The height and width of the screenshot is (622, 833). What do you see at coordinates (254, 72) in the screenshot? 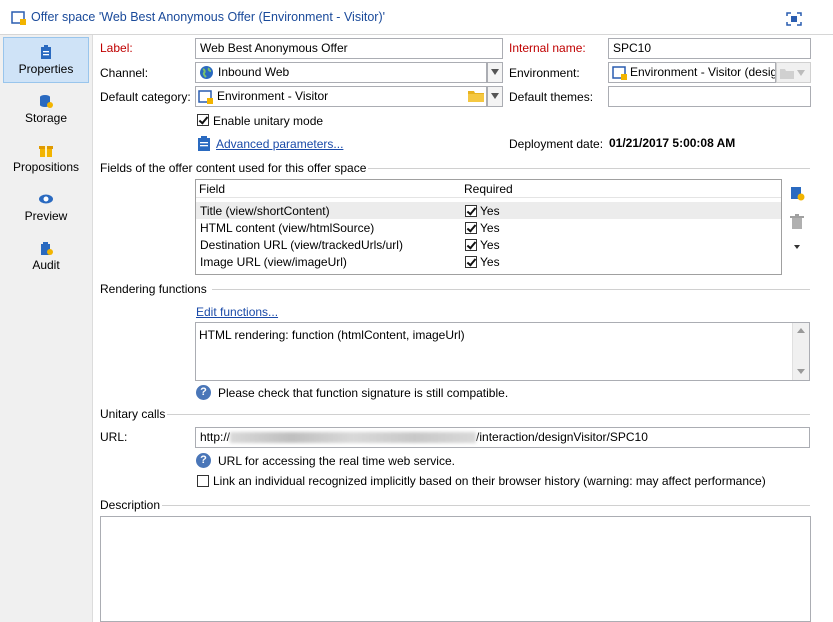
I see `channel-value: Inbound Web` at bounding box center [254, 72].